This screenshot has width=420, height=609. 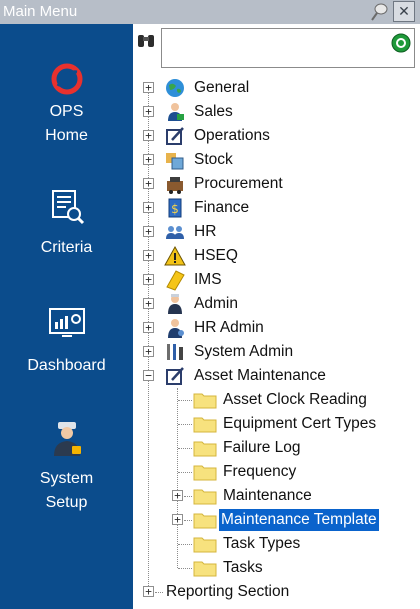 What do you see at coordinates (276, 232) in the screenshot?
I see `tree-node-hr: + HR` at bounding box center [276, 232].